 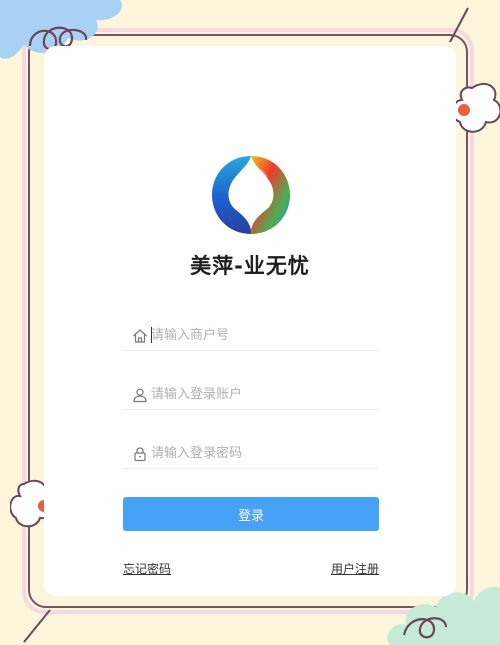 I want to click on app-title: 美萍-业无忧, so click(x=250, y=266).